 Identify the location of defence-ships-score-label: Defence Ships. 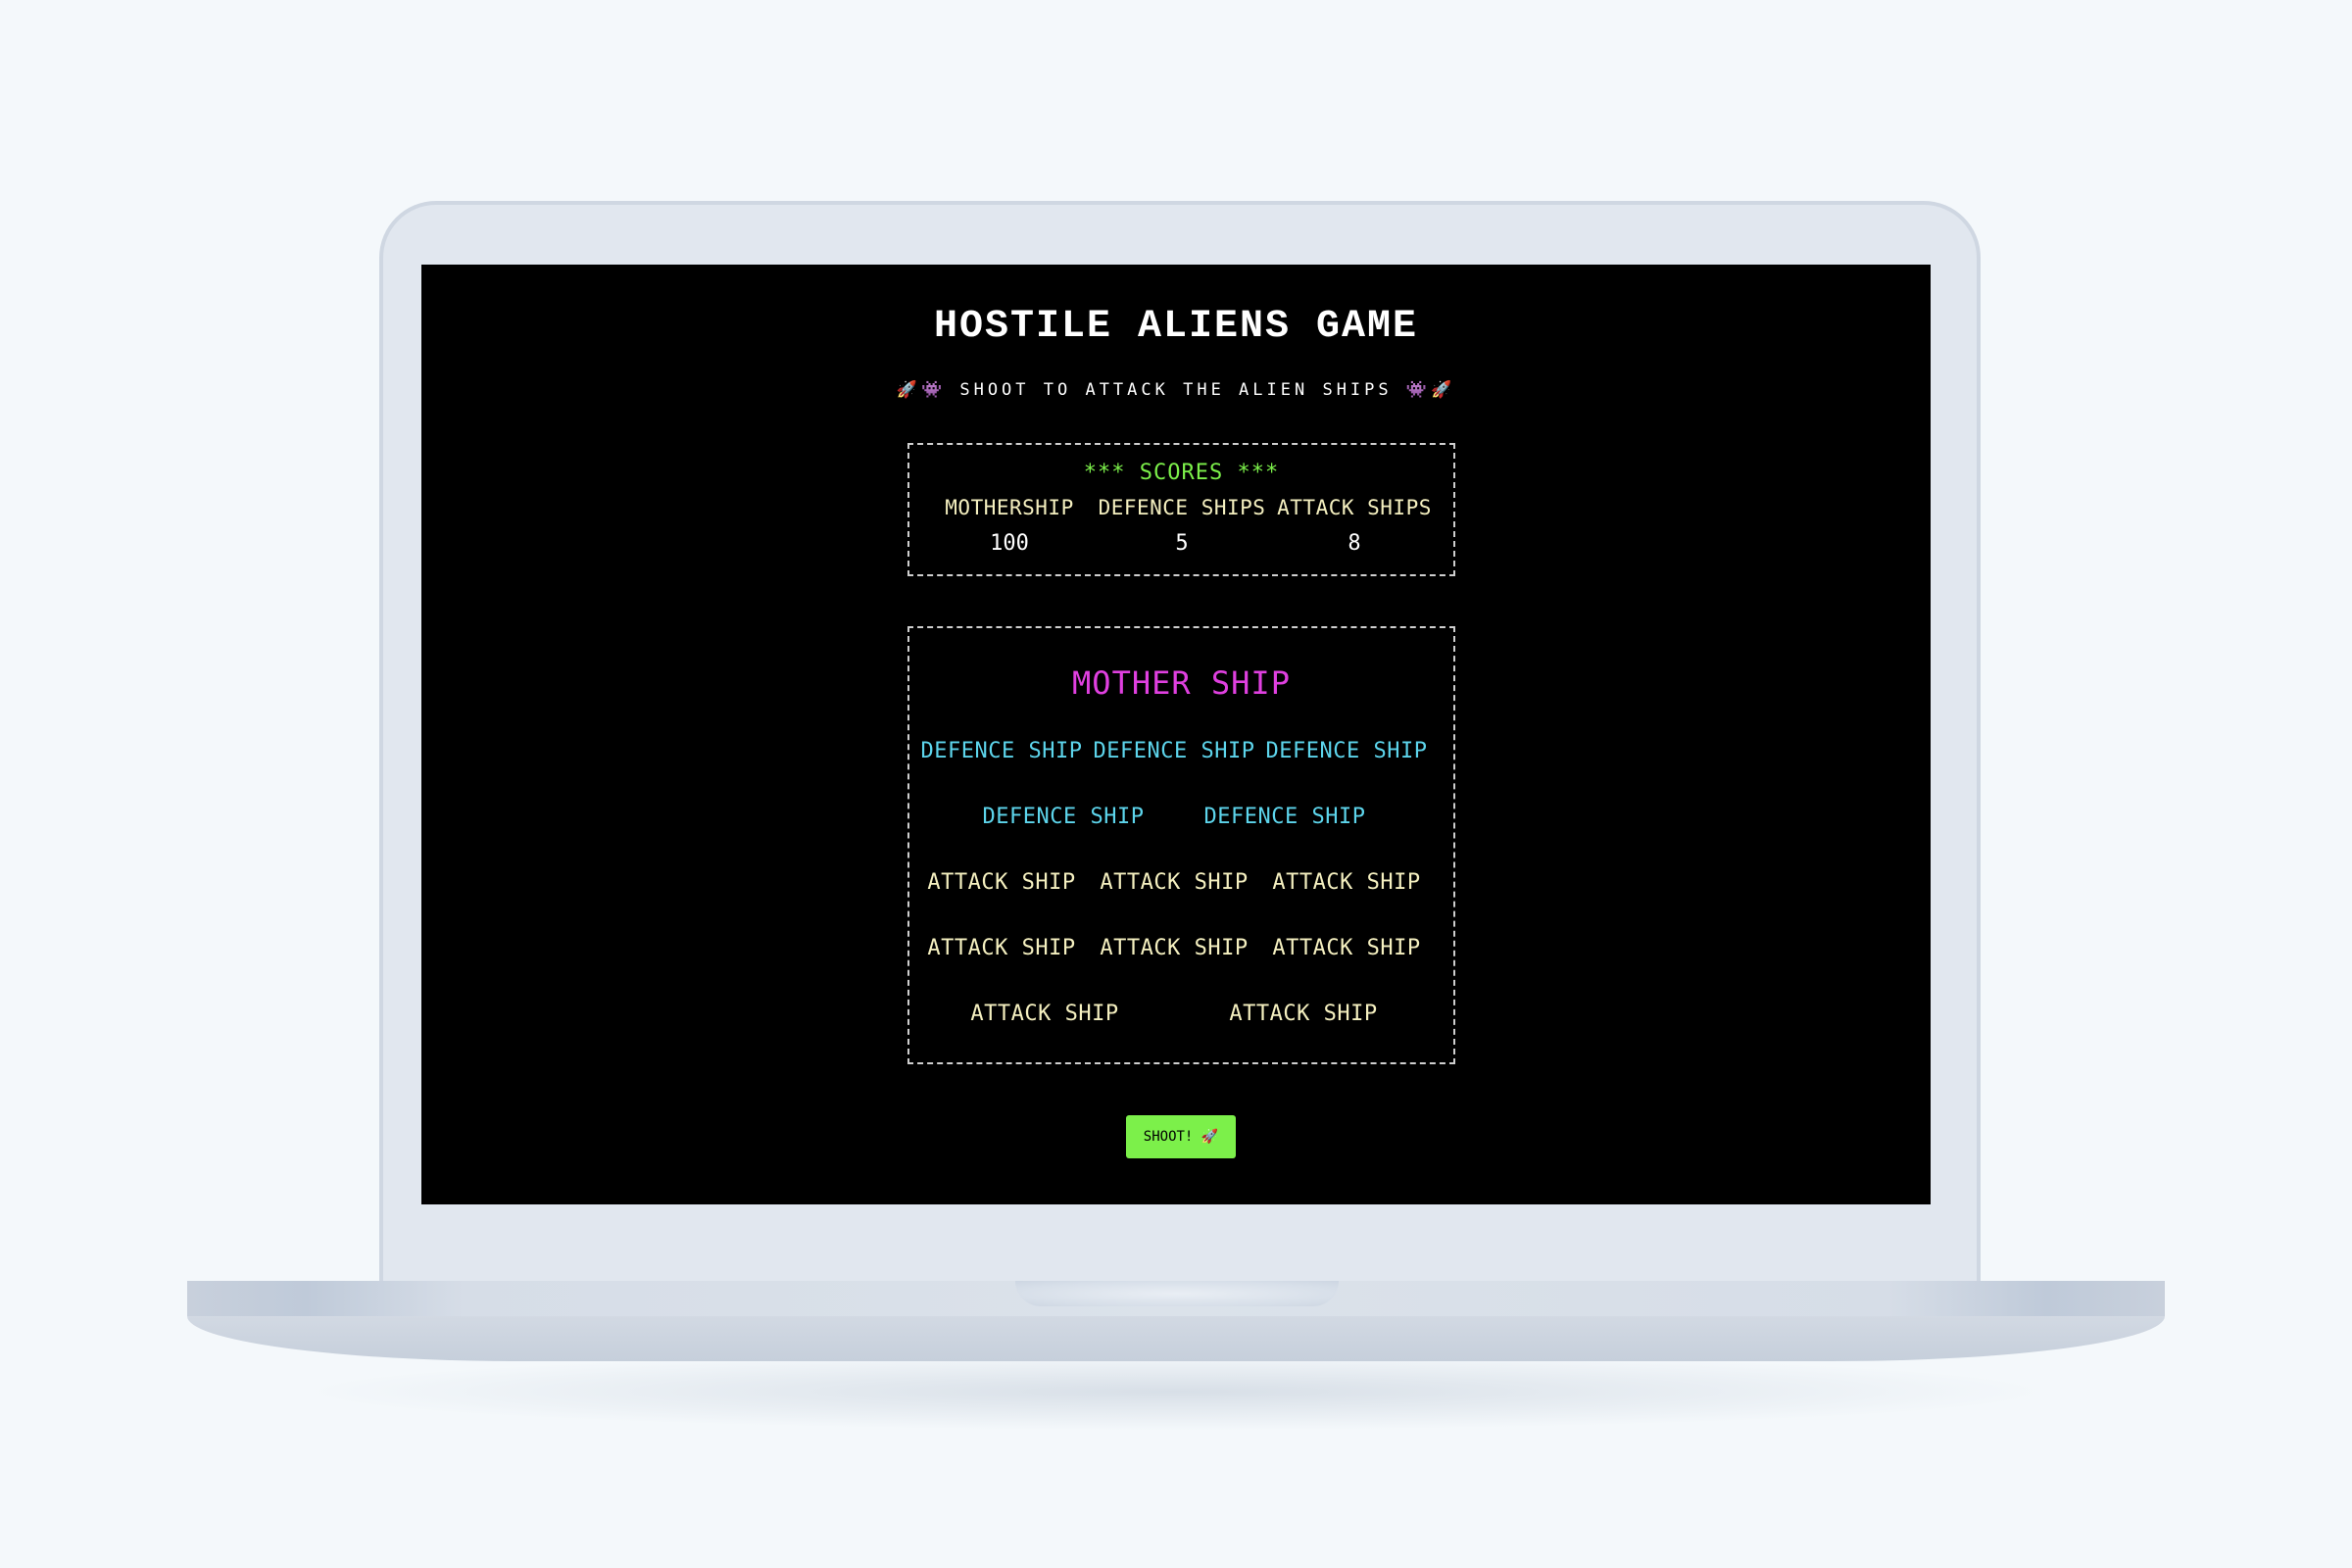
(1182, 507).